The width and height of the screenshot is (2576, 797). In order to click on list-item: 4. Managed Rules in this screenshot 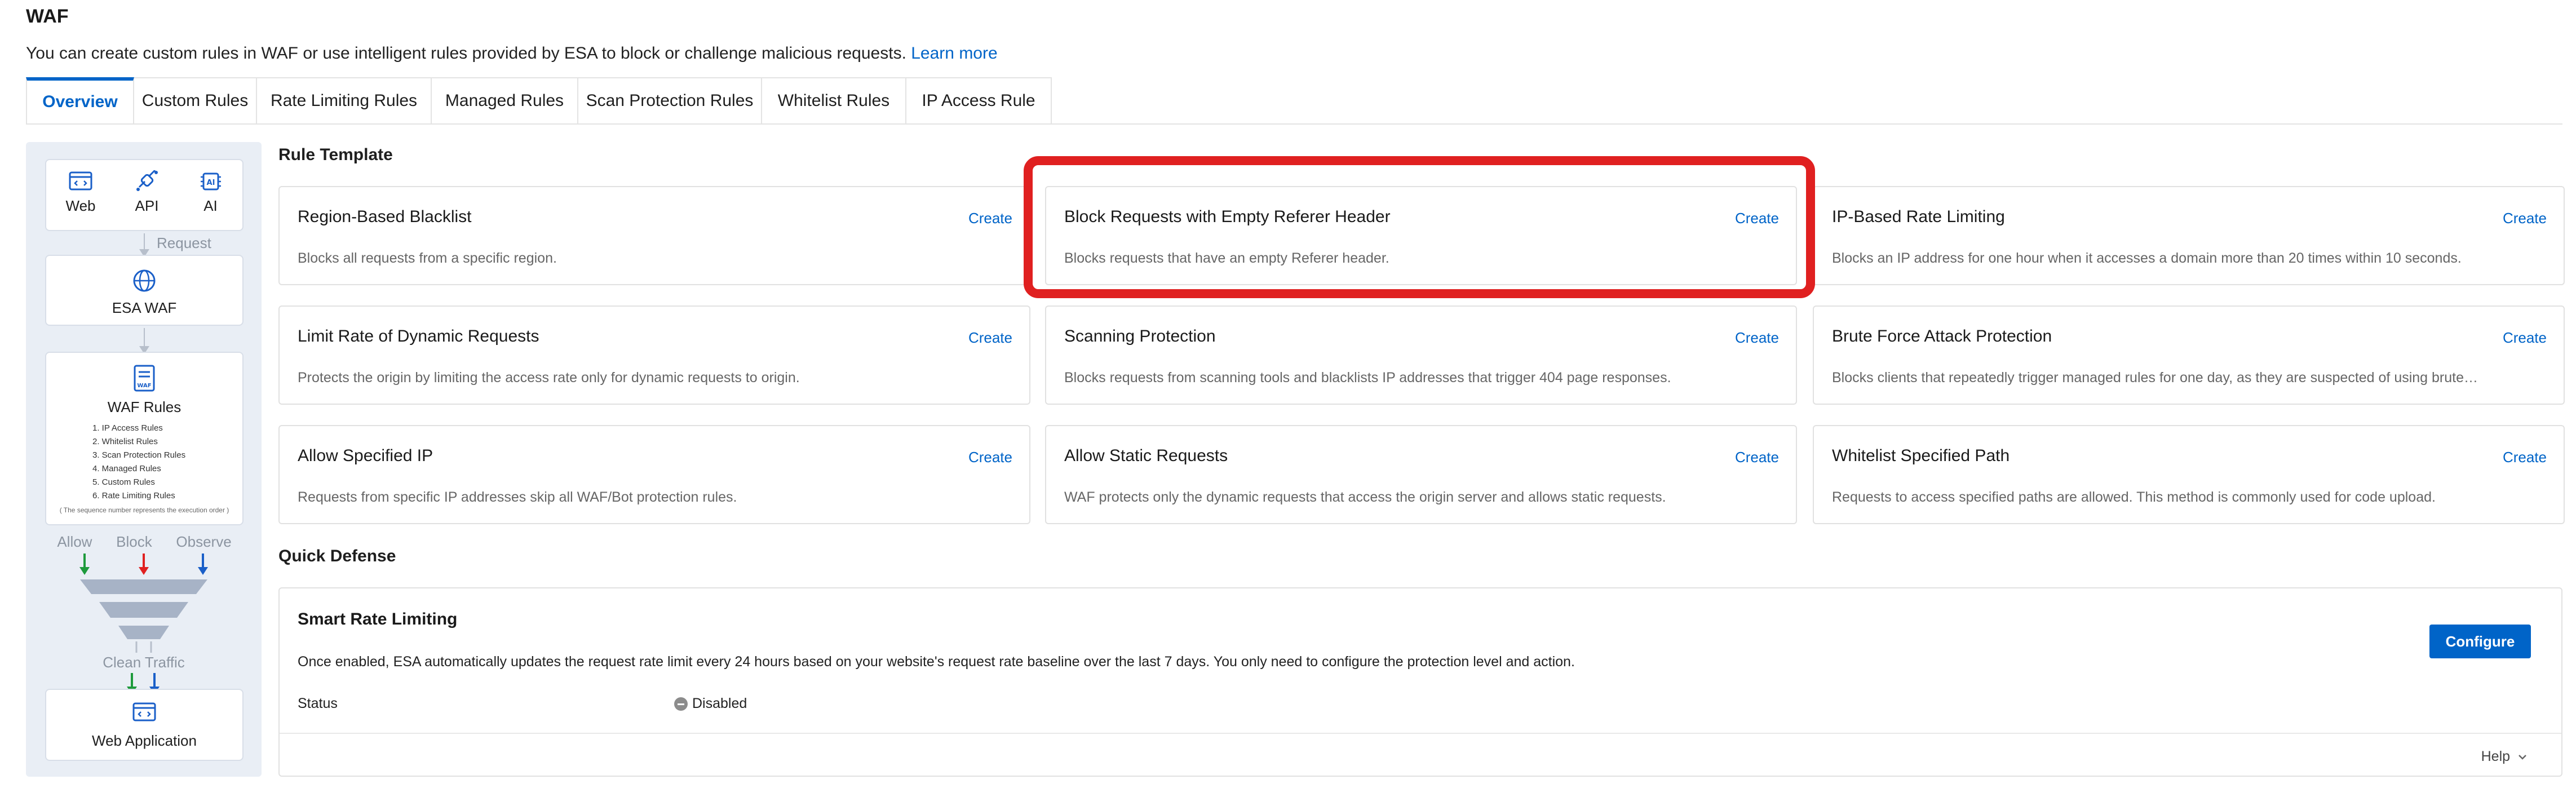, I will do `click(126, 468)`.